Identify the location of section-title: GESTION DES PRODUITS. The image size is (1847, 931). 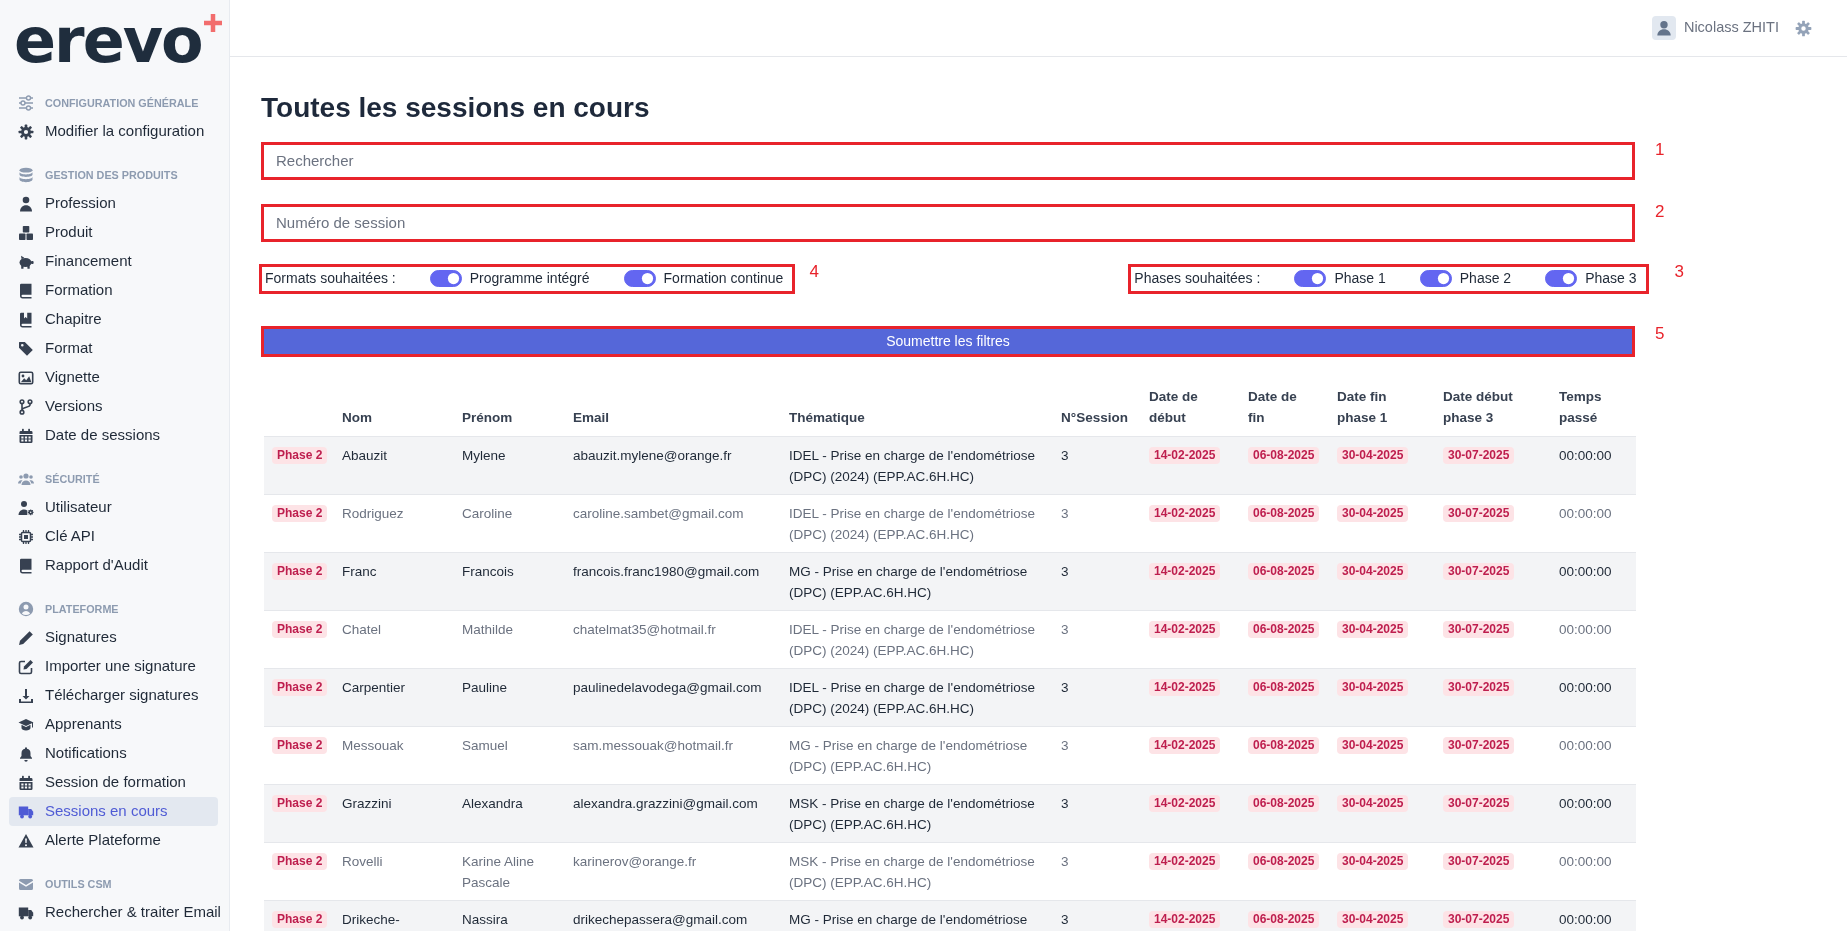
(111, 175).